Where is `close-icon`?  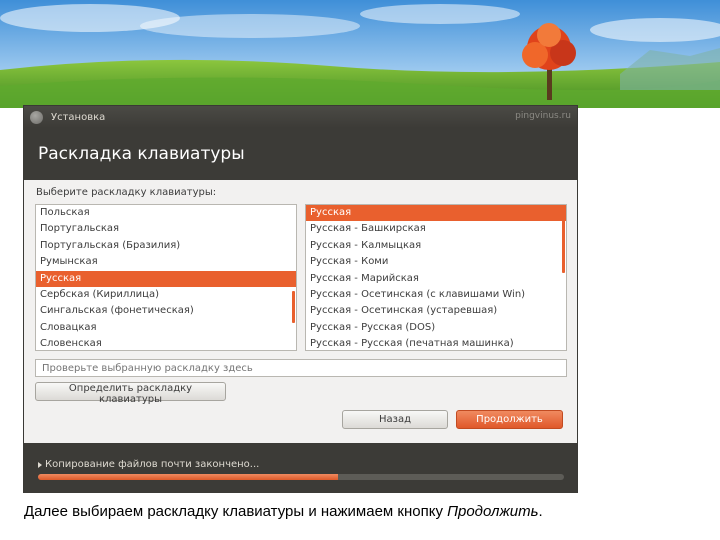
close-icon is located at coordinates (36, 117).